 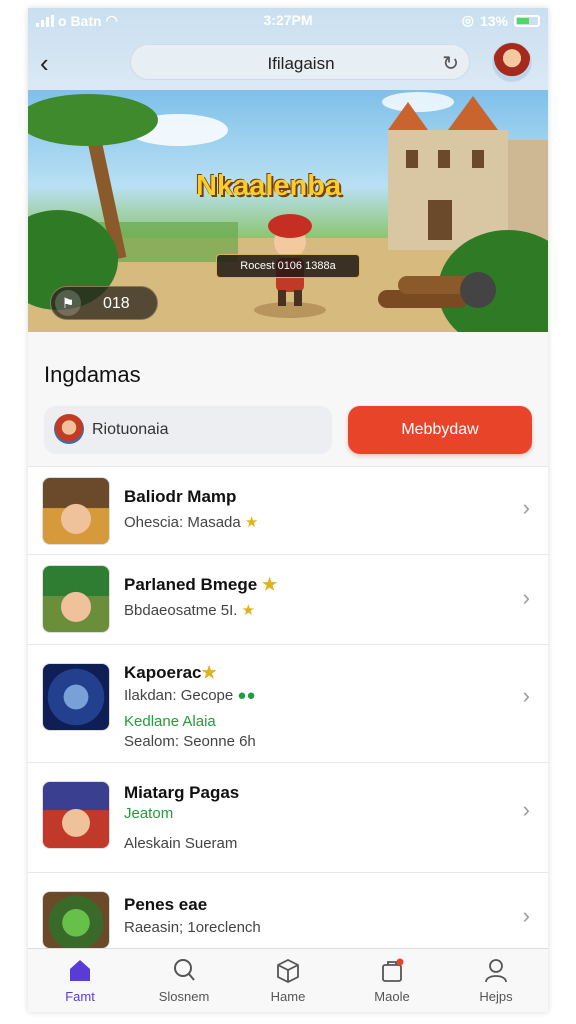 I want to click on game-title: Penes eae, so click(x=166, y=904).